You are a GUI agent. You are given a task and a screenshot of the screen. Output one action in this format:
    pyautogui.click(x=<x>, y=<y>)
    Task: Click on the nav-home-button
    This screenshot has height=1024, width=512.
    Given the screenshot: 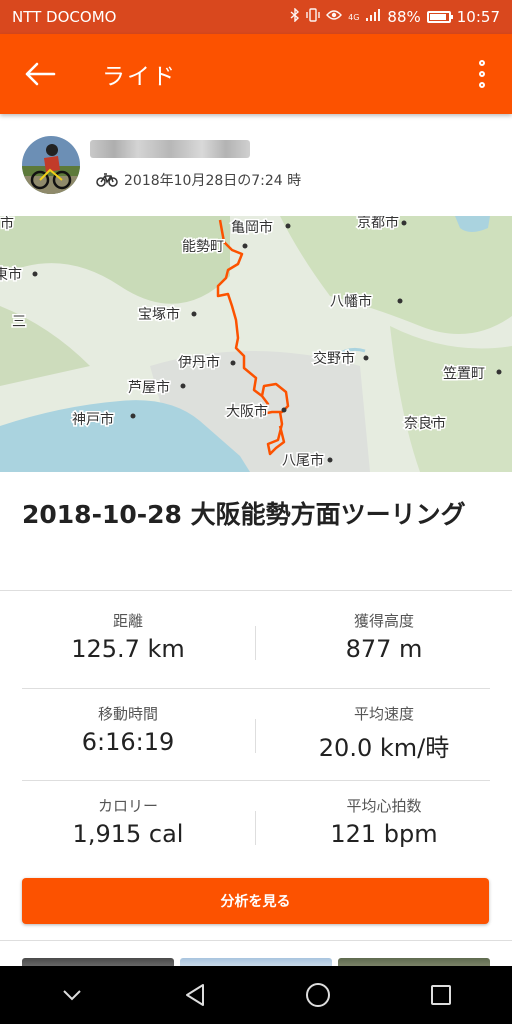 What is the action you would take?
    pyautogui.click(x=318, y=995)
    